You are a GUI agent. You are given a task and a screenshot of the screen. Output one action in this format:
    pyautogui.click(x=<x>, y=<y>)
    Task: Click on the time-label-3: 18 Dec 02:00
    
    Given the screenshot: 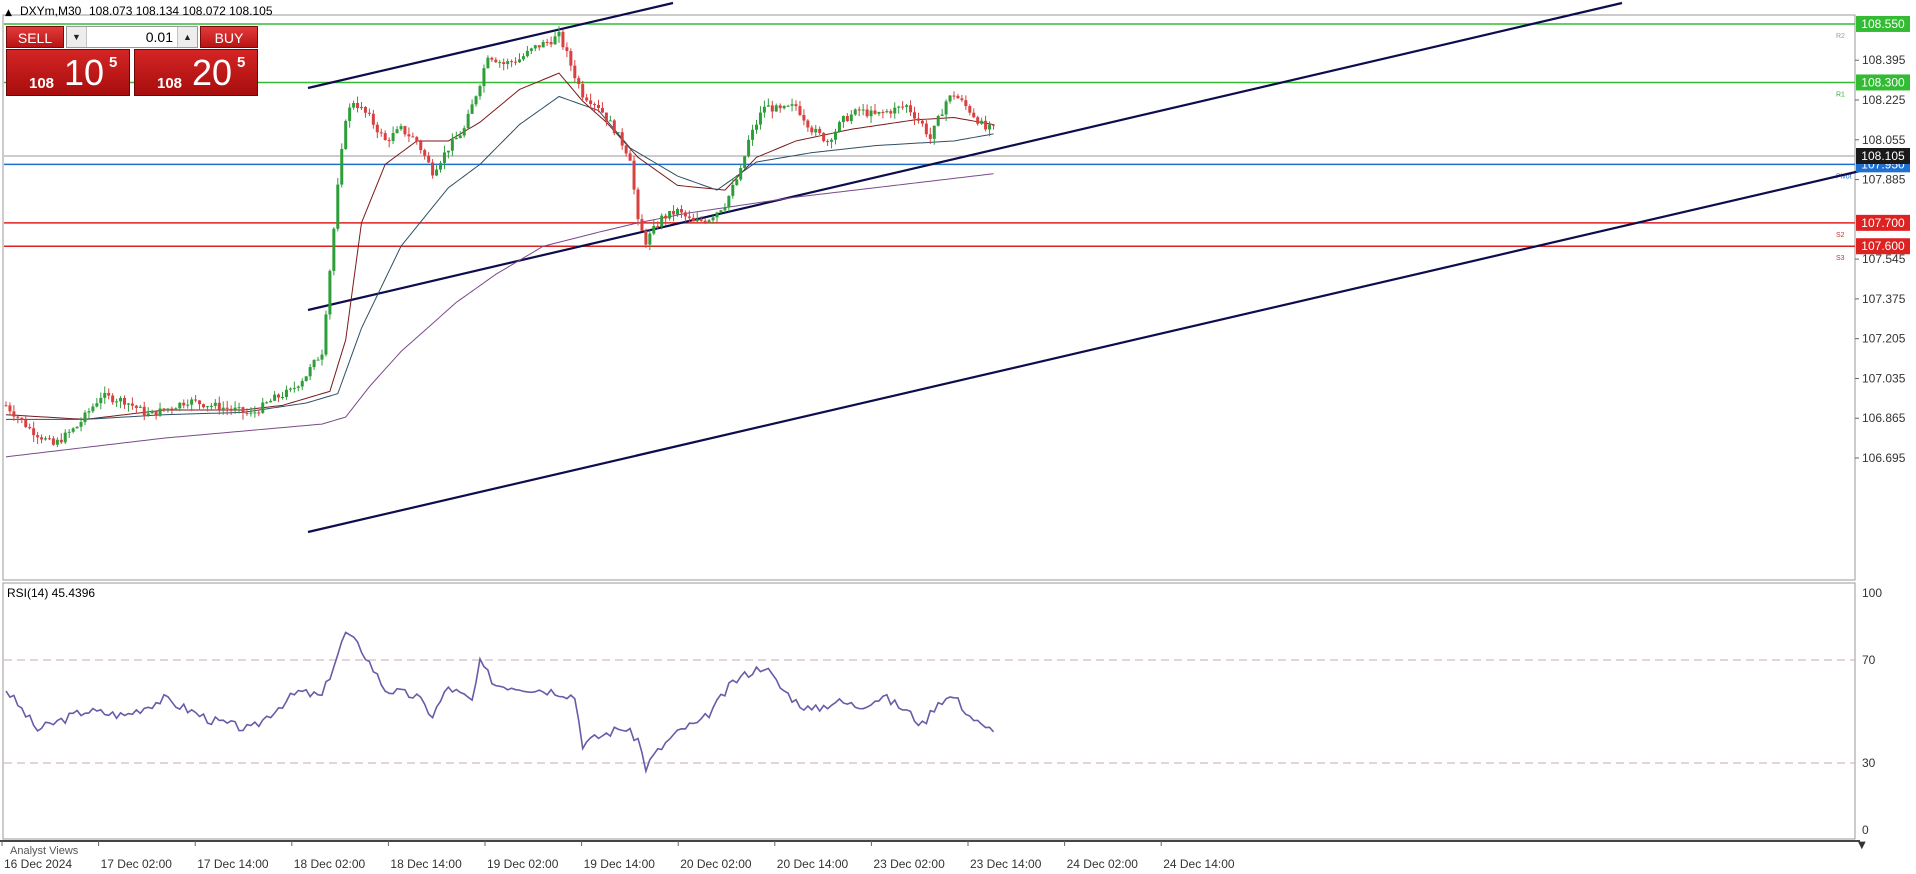 What is the action you would take?
    pyautogui.click(x=330, y=864)
    